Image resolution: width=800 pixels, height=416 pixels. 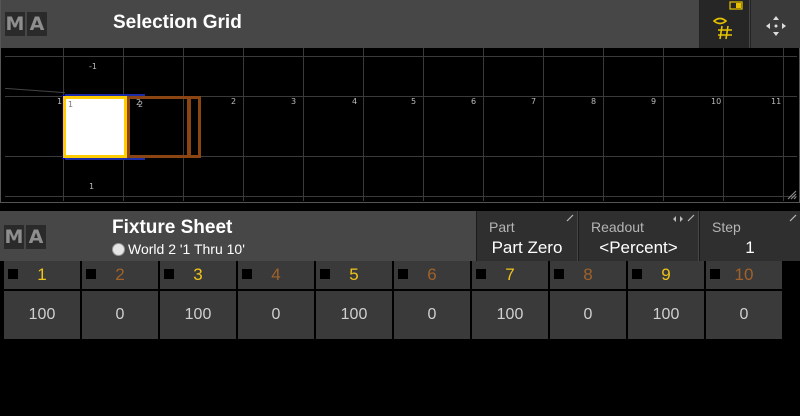 I want to click on fixture-column: 6 0, so click(x=432, y=301).